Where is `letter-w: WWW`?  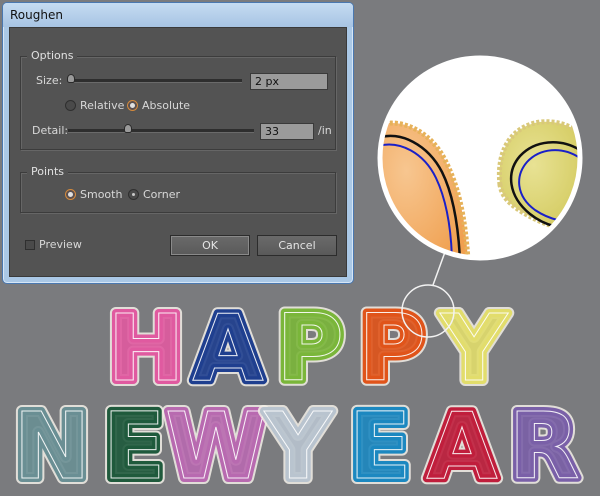 letter-w: WWW is located at coordinates (215, 441).